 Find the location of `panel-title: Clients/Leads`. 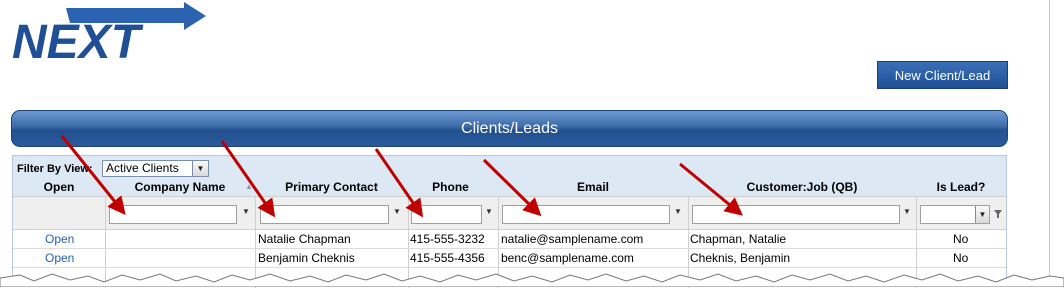

panel-title: Clients/Leads is located at coordinates (509, 128).